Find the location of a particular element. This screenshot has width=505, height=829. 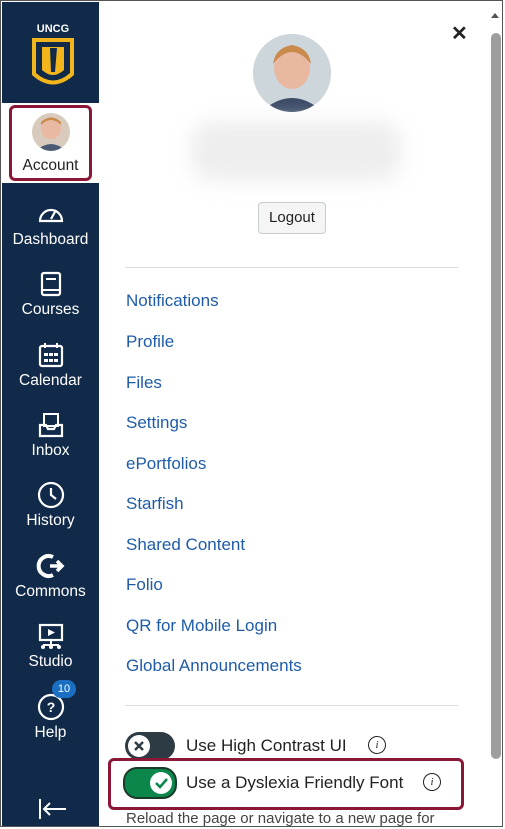

uncg-logo: UNCG is located at coordinates (53, 54).